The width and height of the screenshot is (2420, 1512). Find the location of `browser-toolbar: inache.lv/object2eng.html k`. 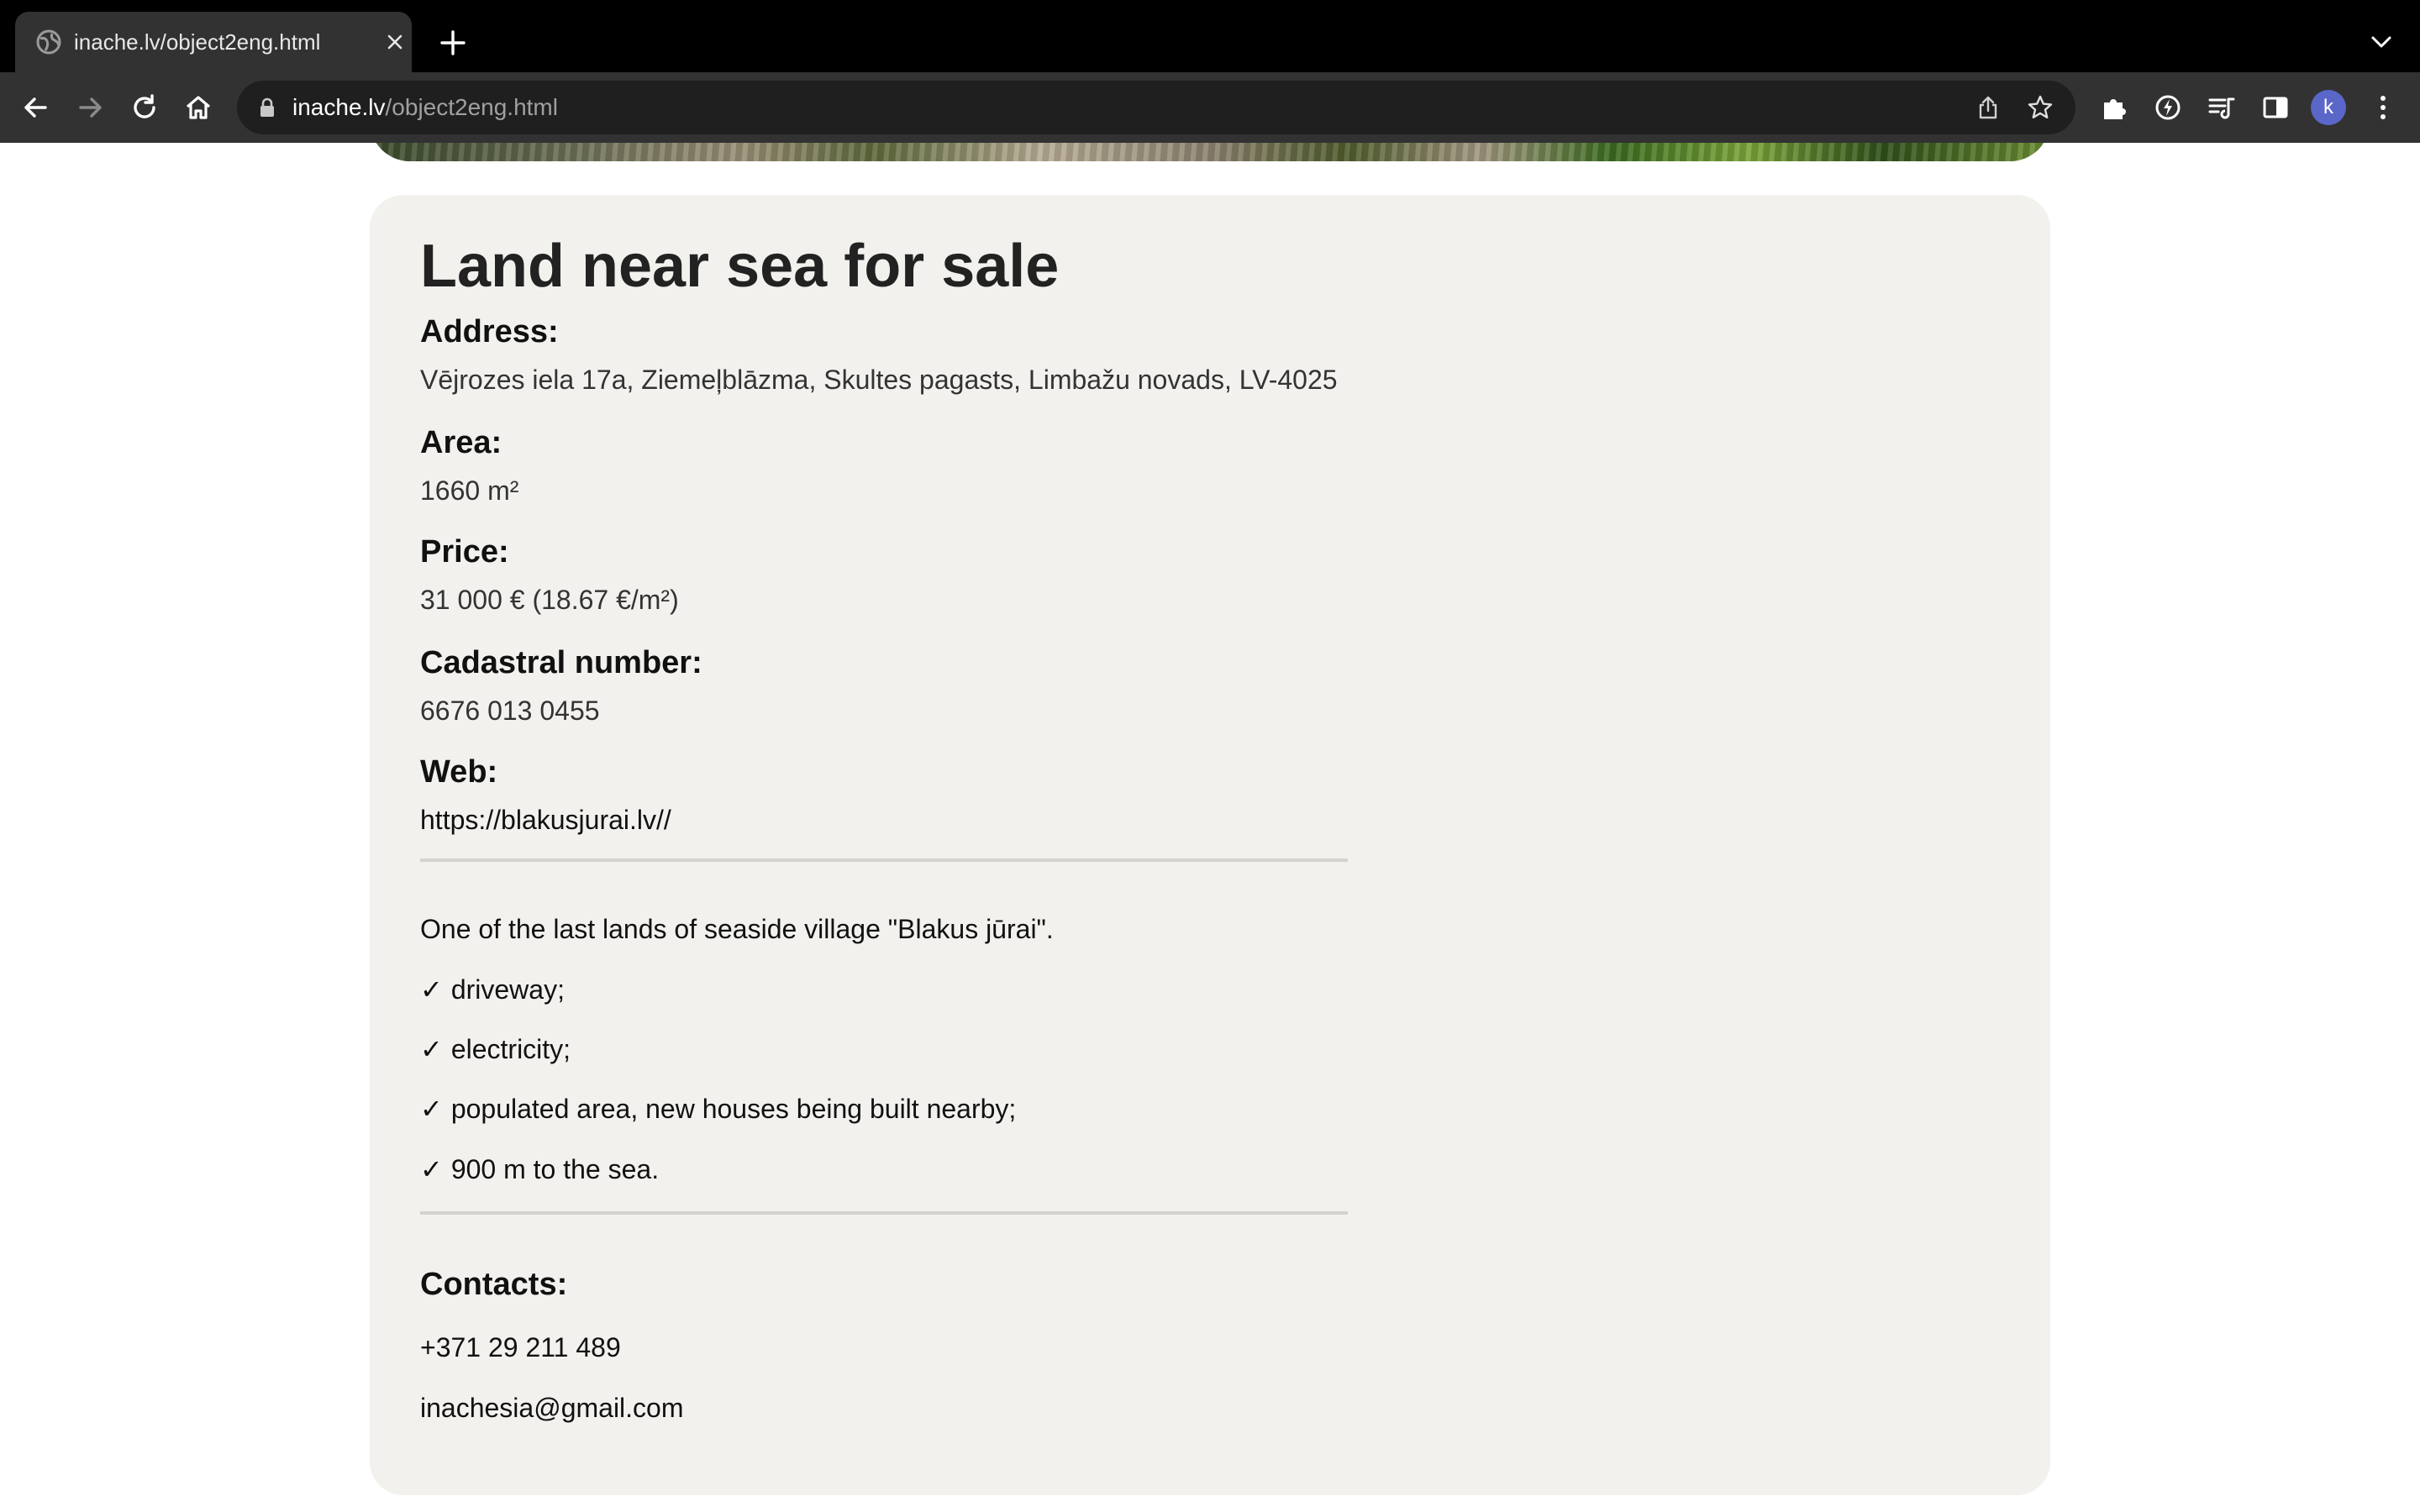

browser-toolbar: inache.lv/object2eng.html k is located at coordinates (1210, 107).